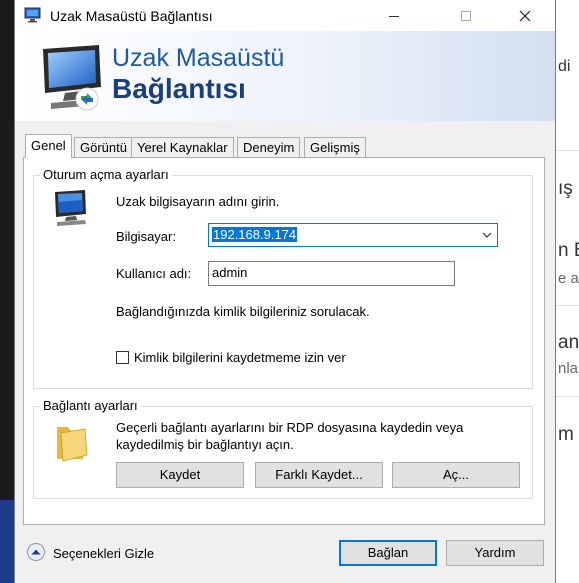 This screenshot has height=583, width=579. Describe the element at coordinates (106, 174) in the screenshot. I see `logon-group-title: Oturum açma ayarları` at that location.